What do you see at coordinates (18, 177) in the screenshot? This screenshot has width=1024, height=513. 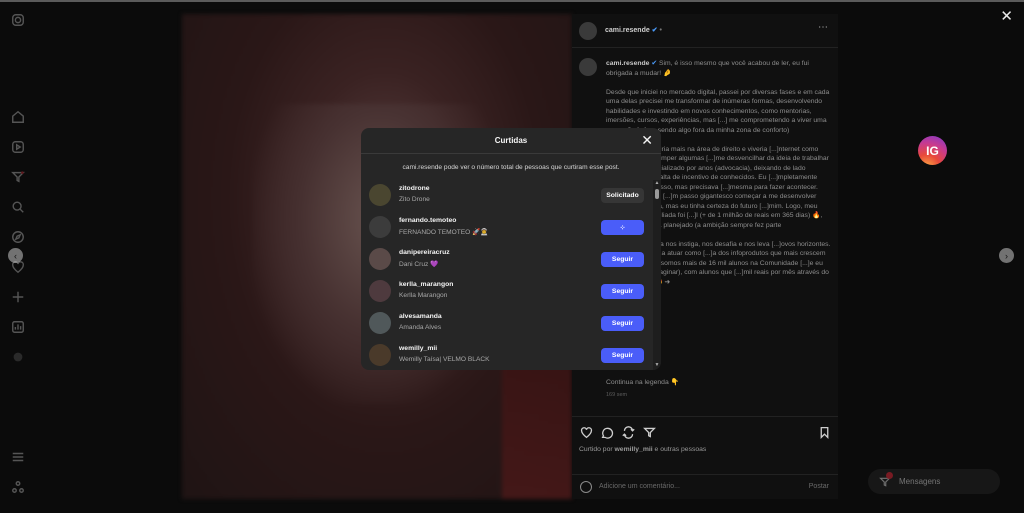 I see `notifications-icon` at bounding box center [18, 177].